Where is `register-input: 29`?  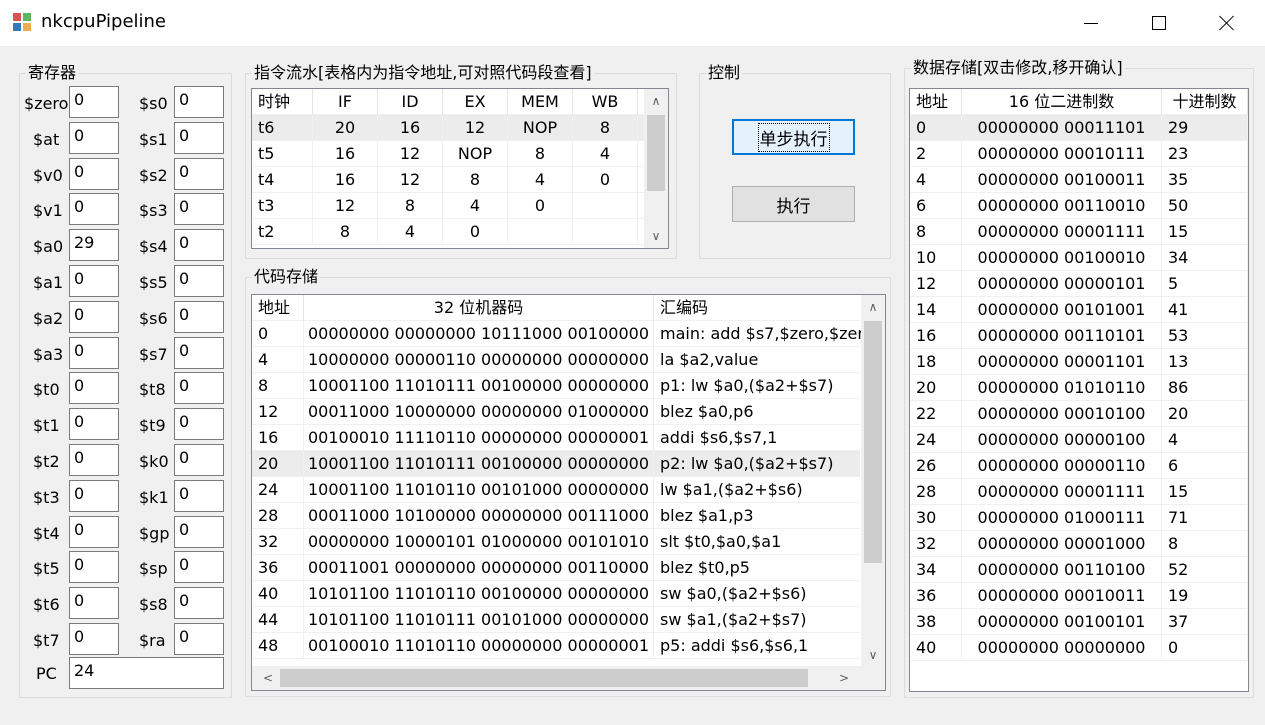
register-input: 29 is located at coordinates (94, 245).